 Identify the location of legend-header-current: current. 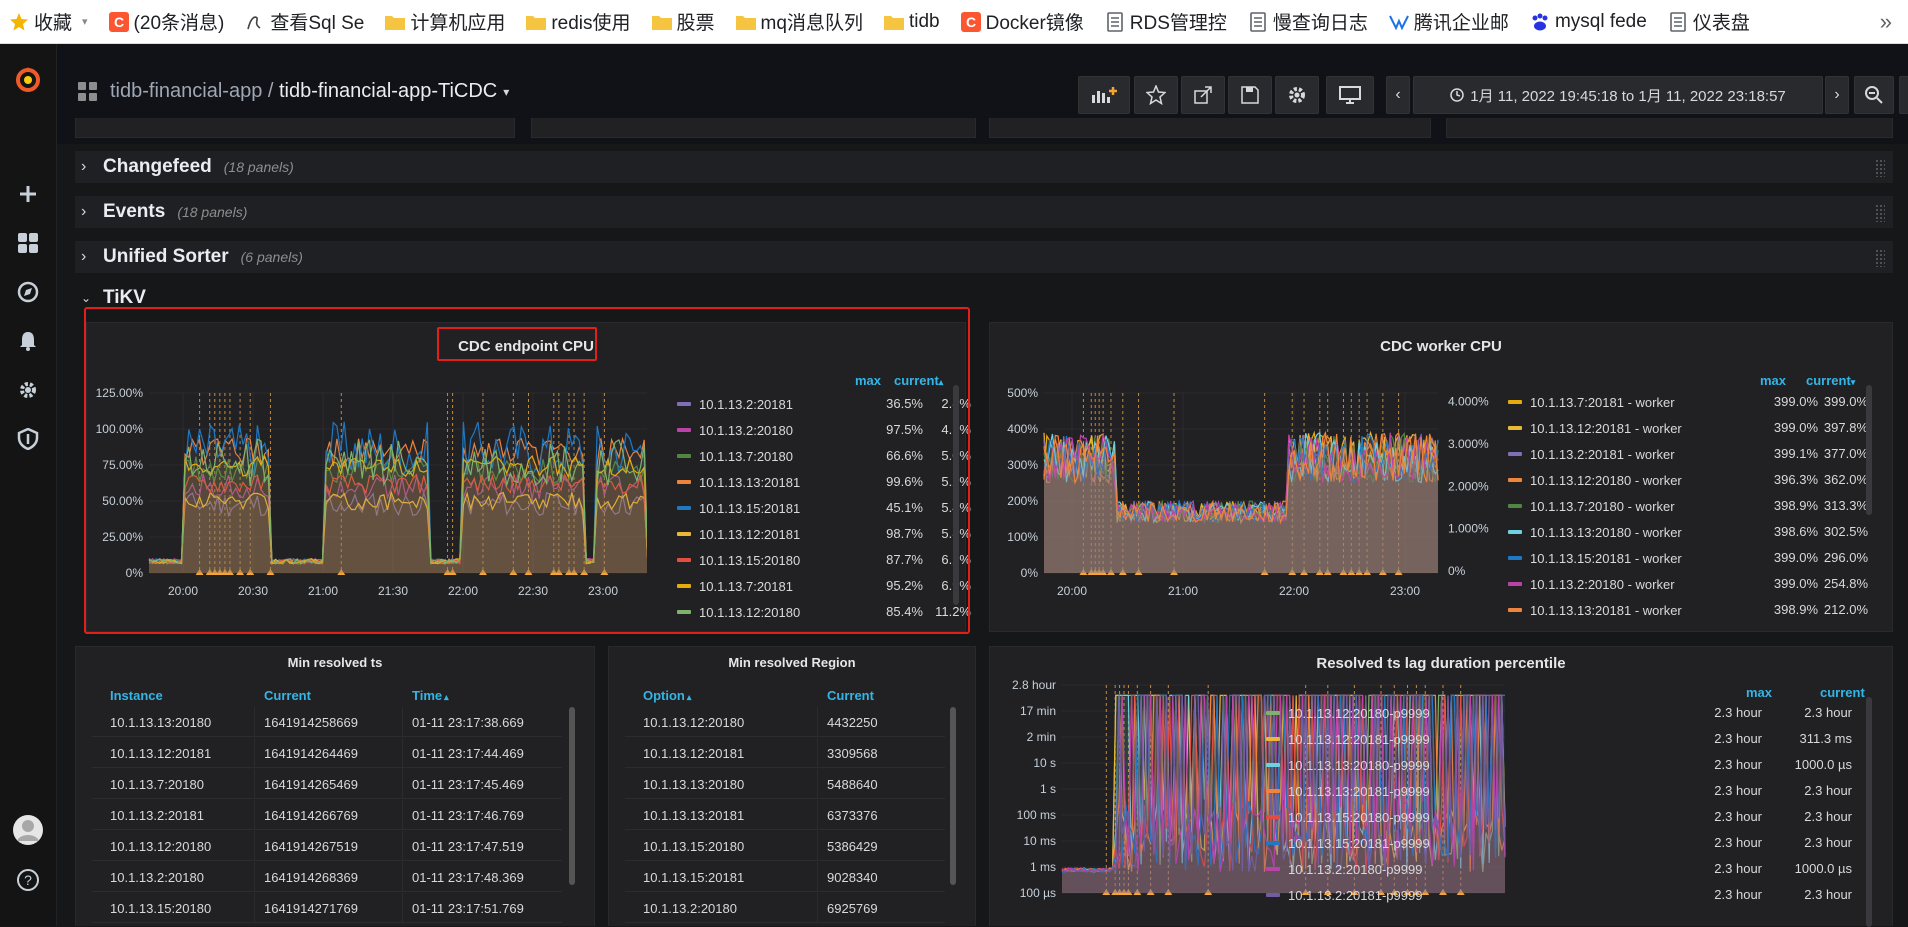
(1842, 692).